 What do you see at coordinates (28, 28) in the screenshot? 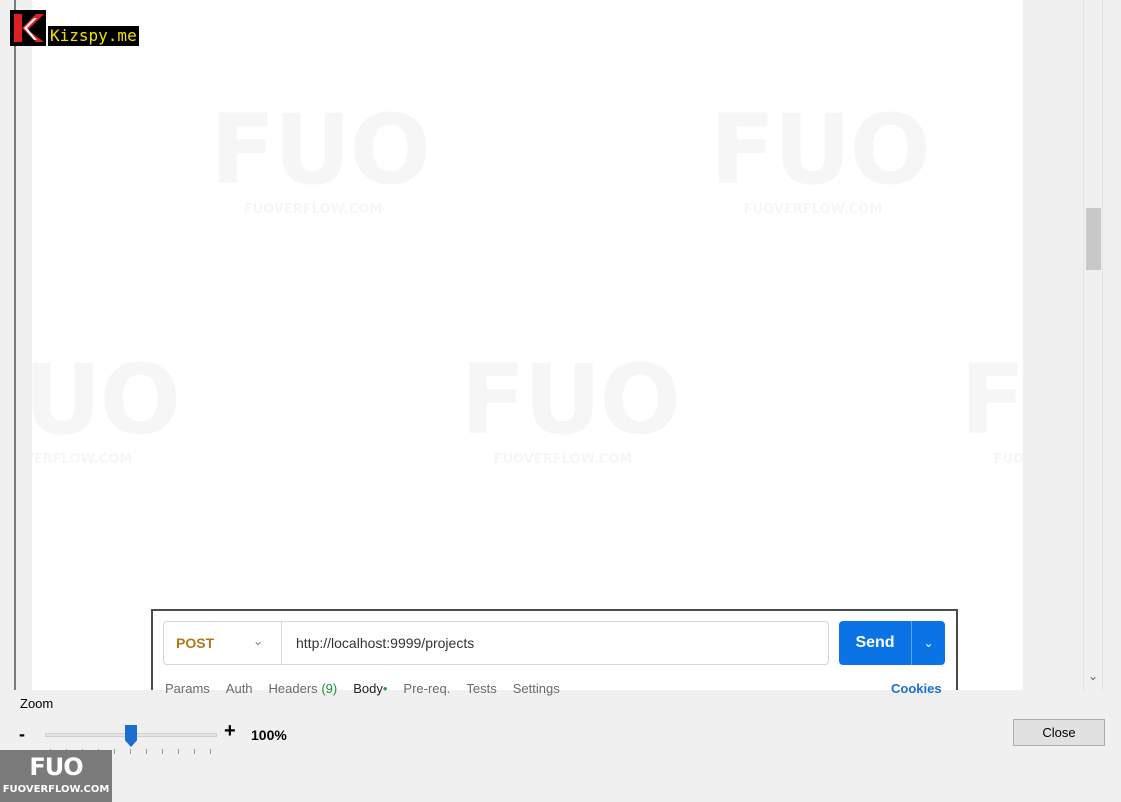
I see `k-logo-icon` at bounding box center [28, 28].